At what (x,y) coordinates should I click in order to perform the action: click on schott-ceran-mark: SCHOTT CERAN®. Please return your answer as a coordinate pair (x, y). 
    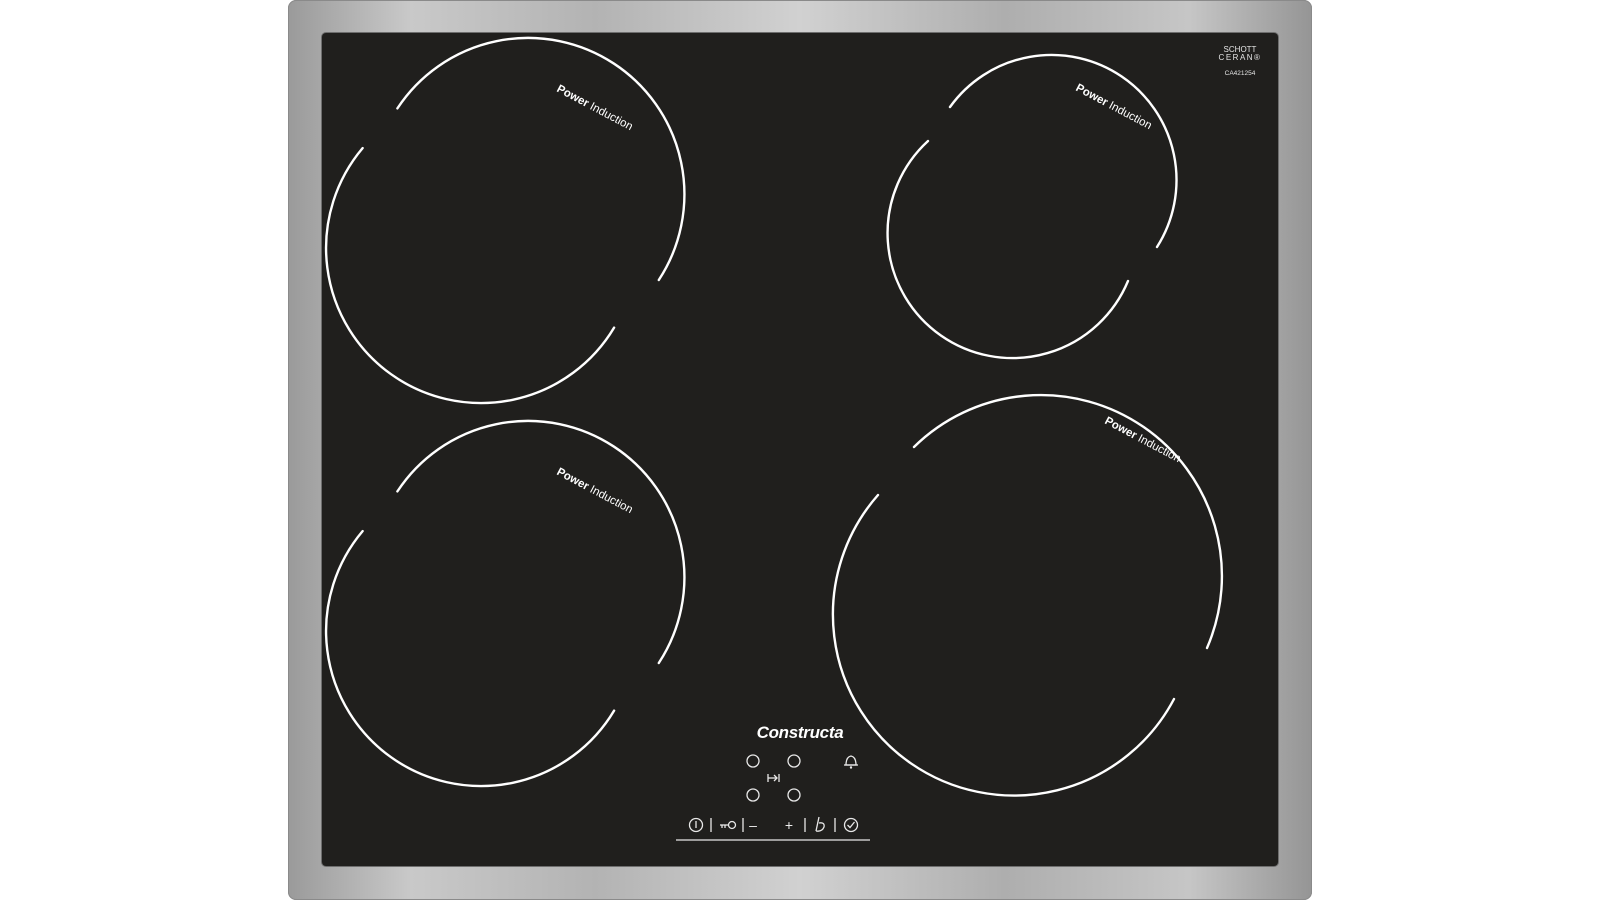
    Looking at the image, I should click on (1240, 54).